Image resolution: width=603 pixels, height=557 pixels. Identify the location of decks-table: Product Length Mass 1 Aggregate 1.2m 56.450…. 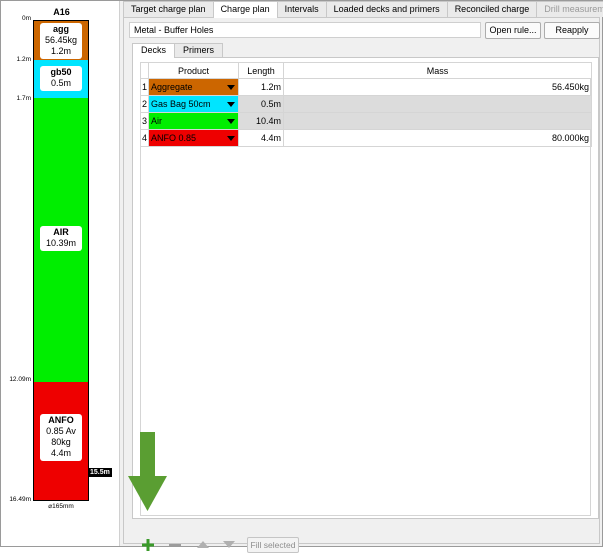
(366, 104).